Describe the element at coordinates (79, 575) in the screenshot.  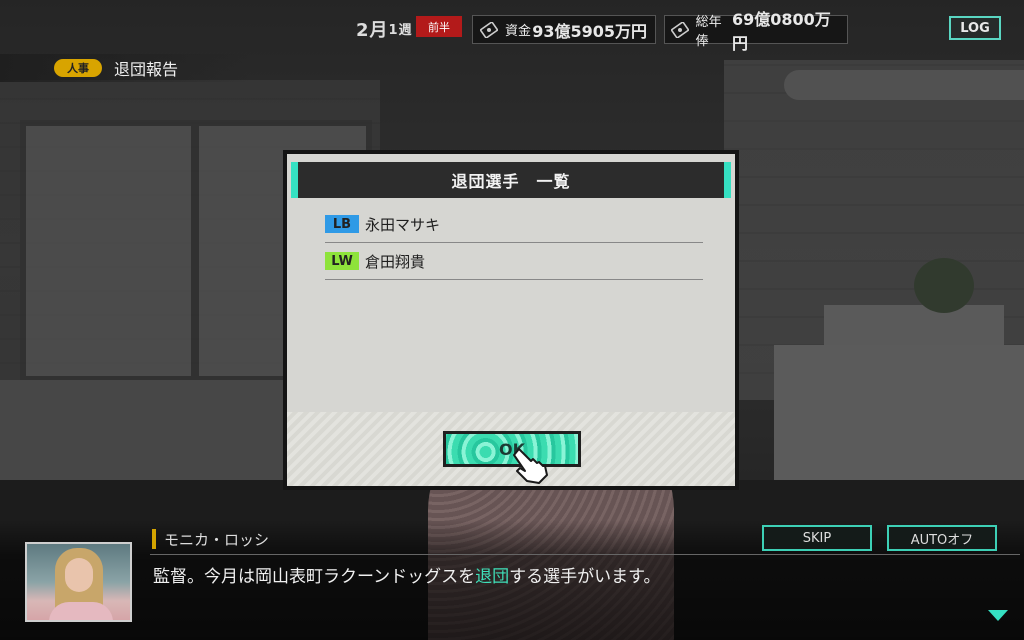
I see `portrait-face` at that location.